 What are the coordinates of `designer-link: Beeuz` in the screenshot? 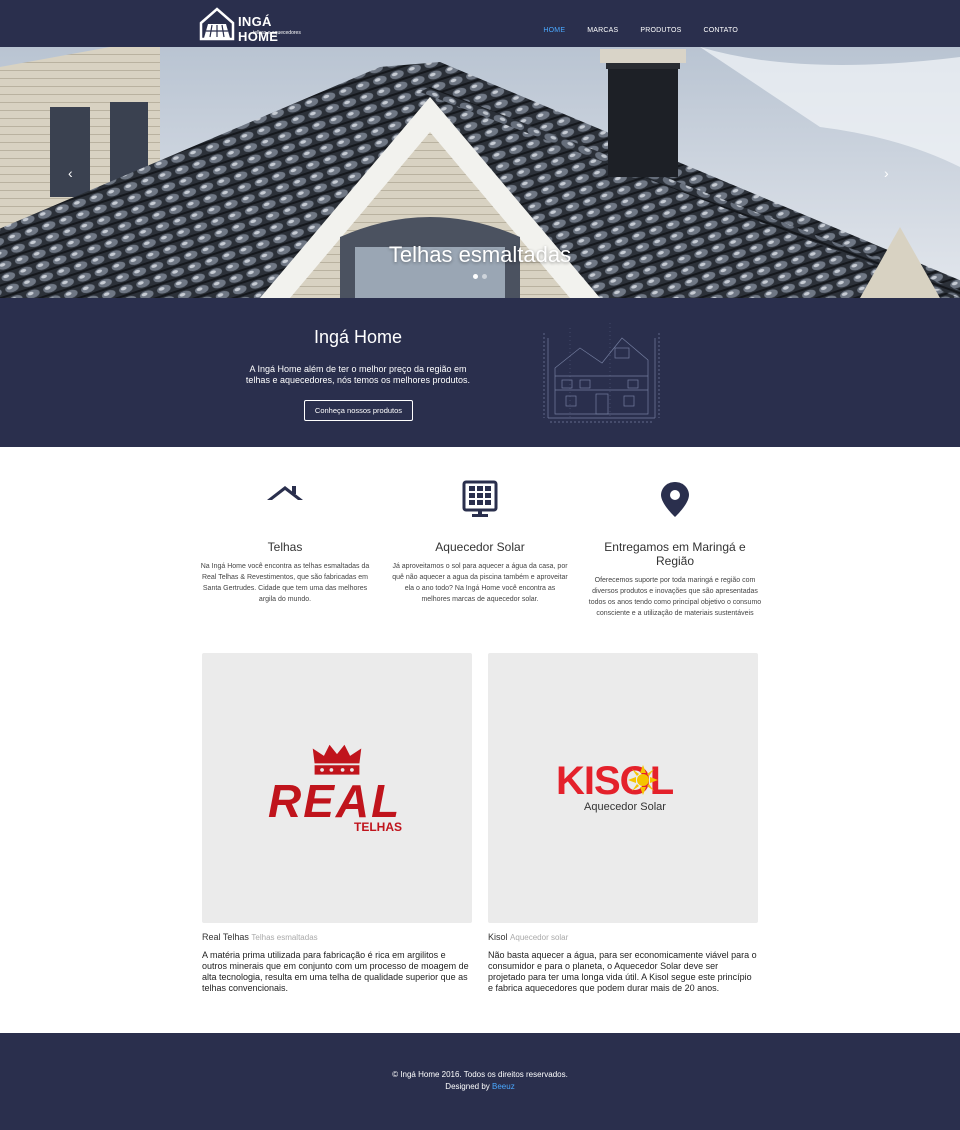 It's located at (503, 1086).